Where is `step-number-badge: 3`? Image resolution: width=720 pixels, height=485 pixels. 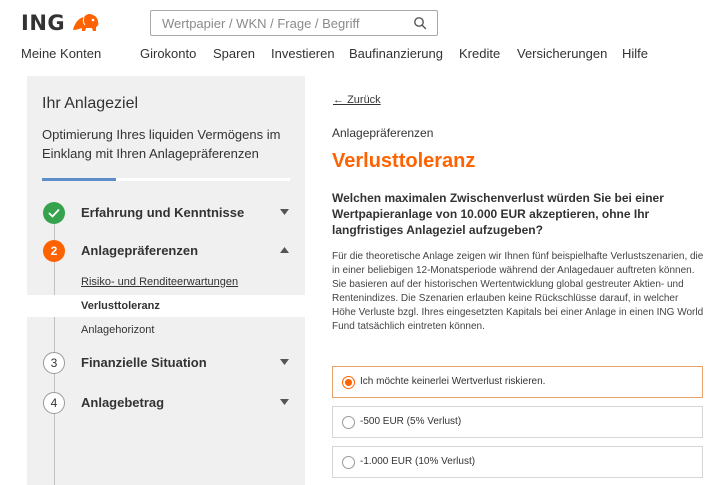 step-number-badge: 3 is located at coordinates (54, 363).